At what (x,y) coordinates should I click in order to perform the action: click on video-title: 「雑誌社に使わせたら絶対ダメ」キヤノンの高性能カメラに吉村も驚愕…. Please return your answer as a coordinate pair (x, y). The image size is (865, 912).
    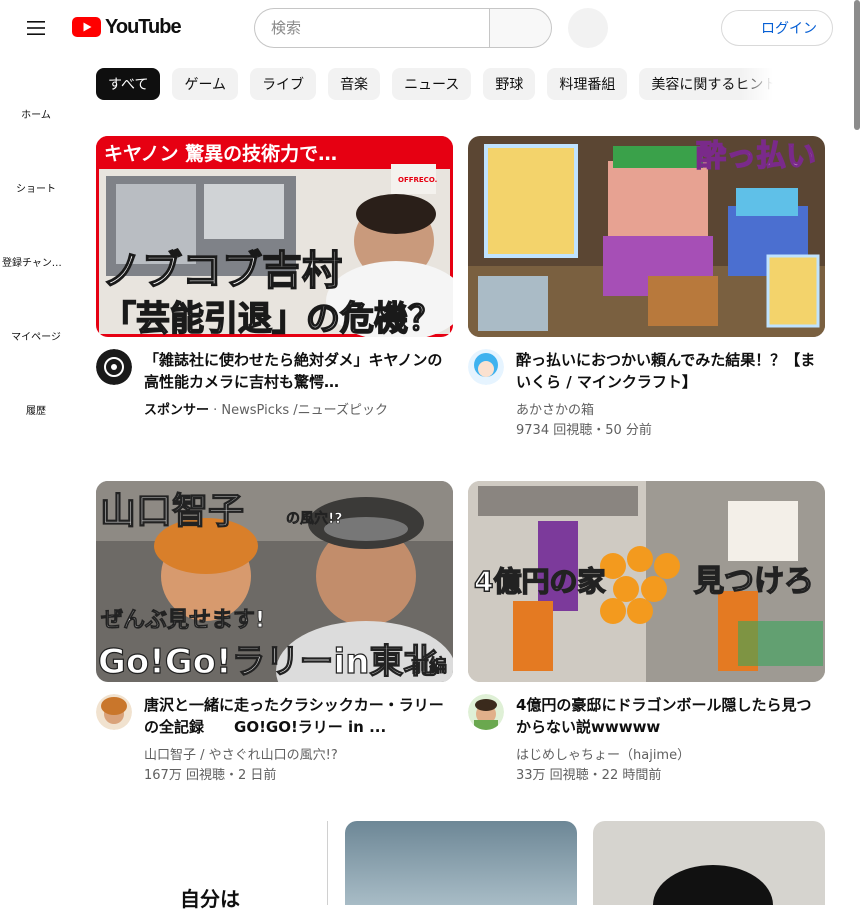
    Looking at the image, I should click on (294, 371).